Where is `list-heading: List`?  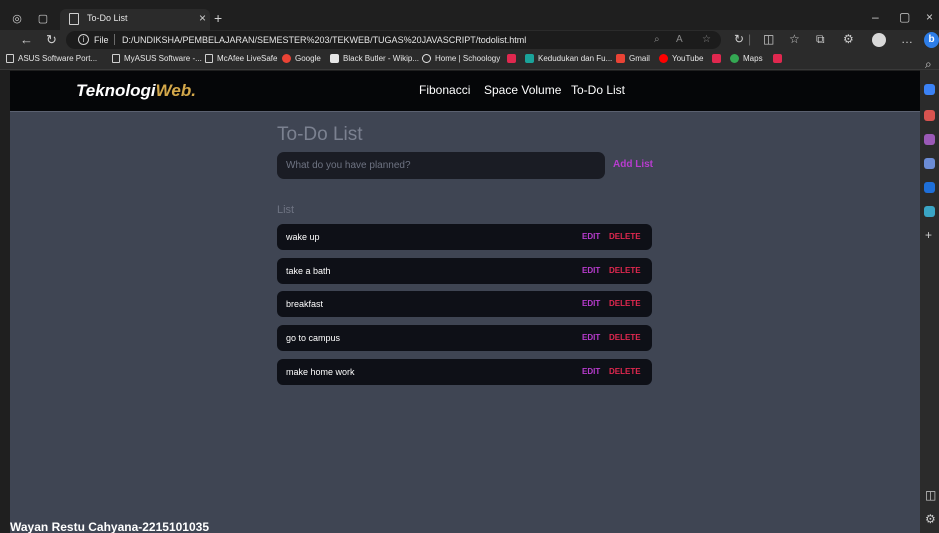 list-heading: List is located at coordinates (286, 210).